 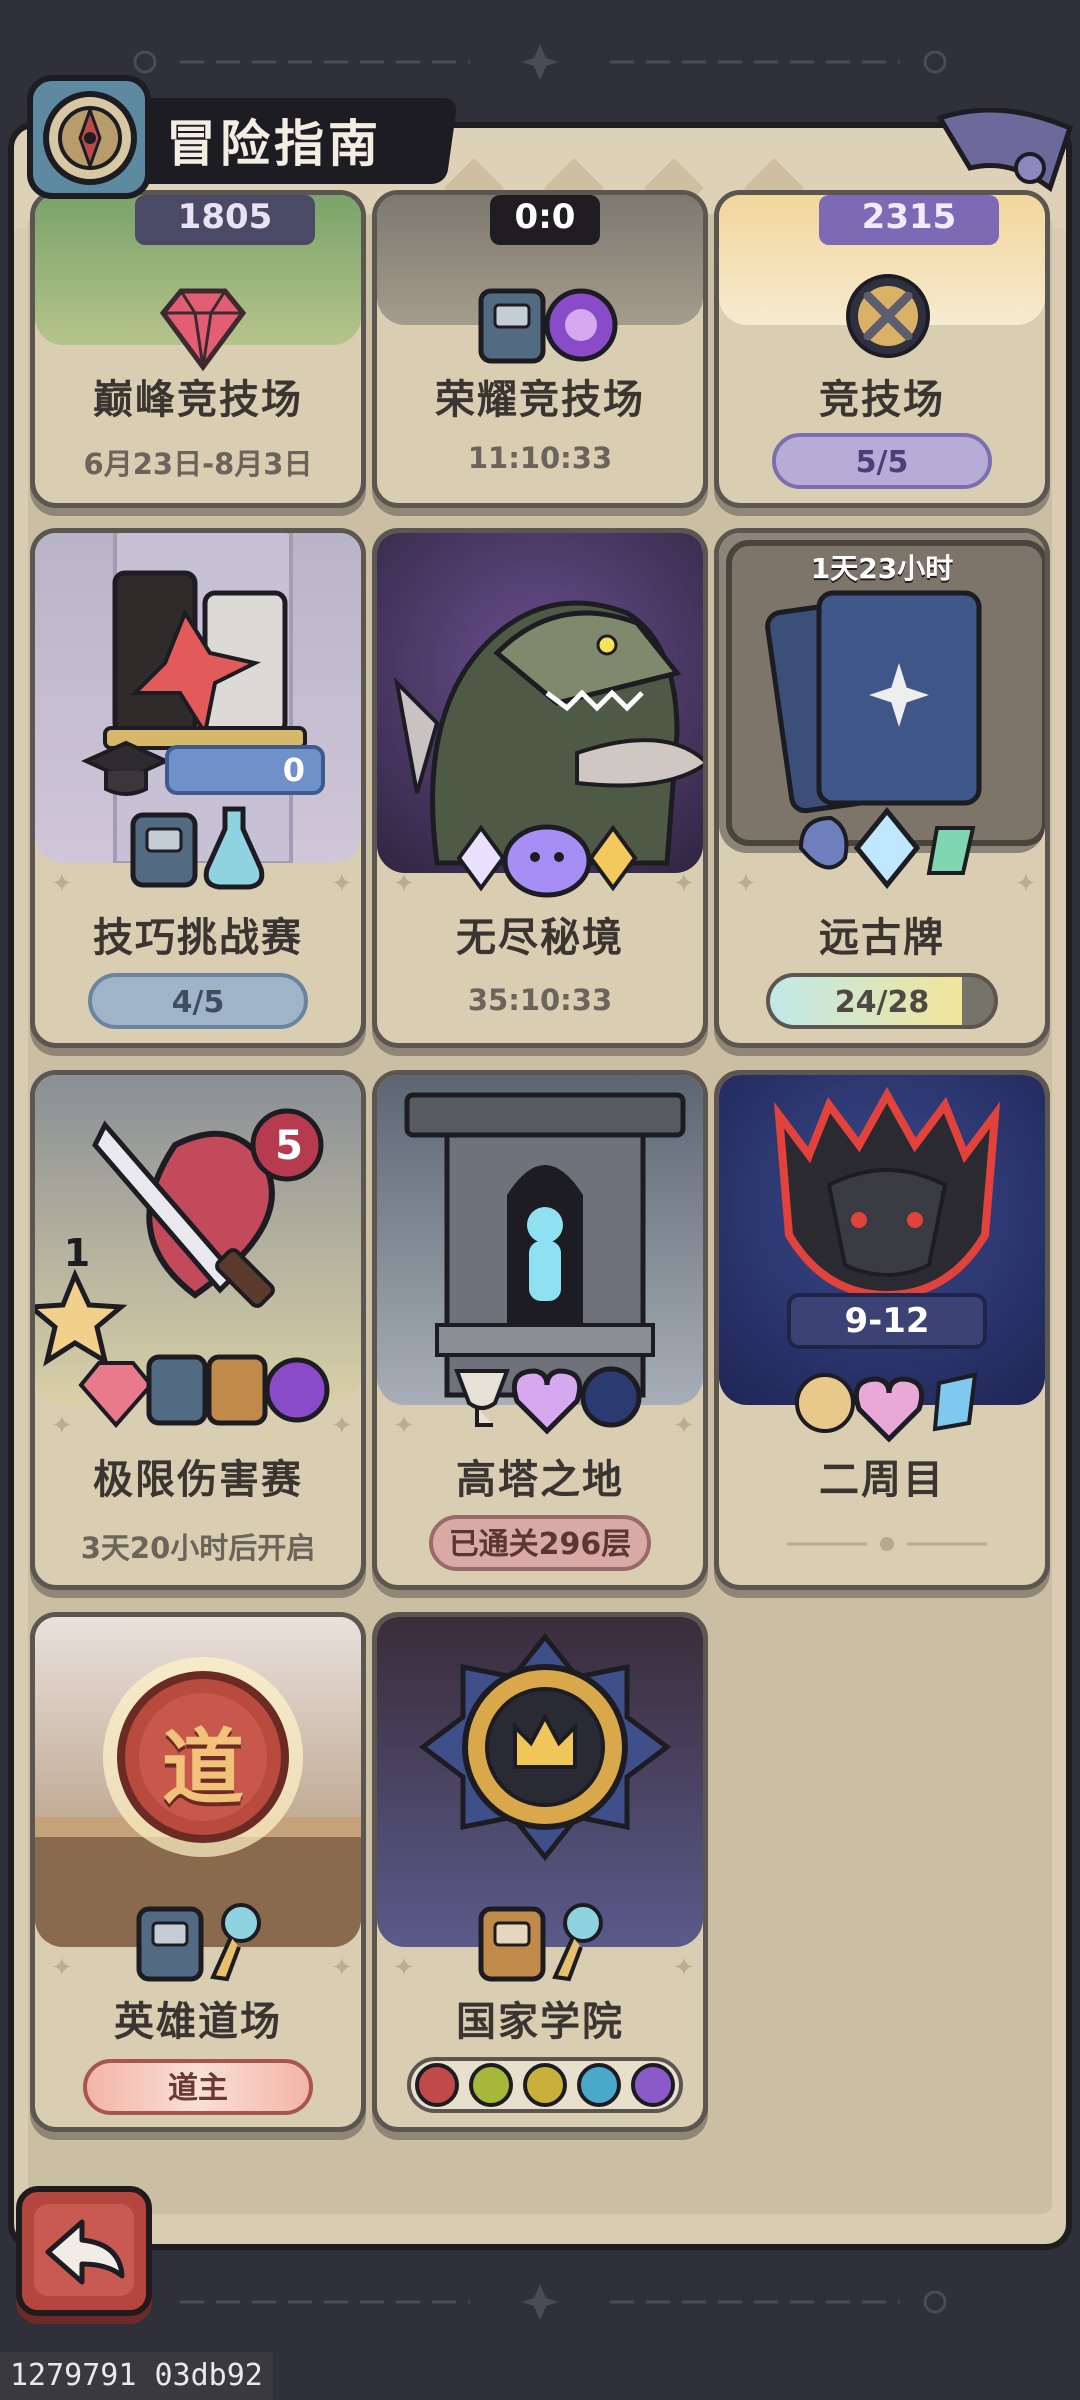 What do you see at coordinates (198, 1480) in the screenshot?
I see `card-name: 极限伤害赛` at bounding box center [198, 1480].